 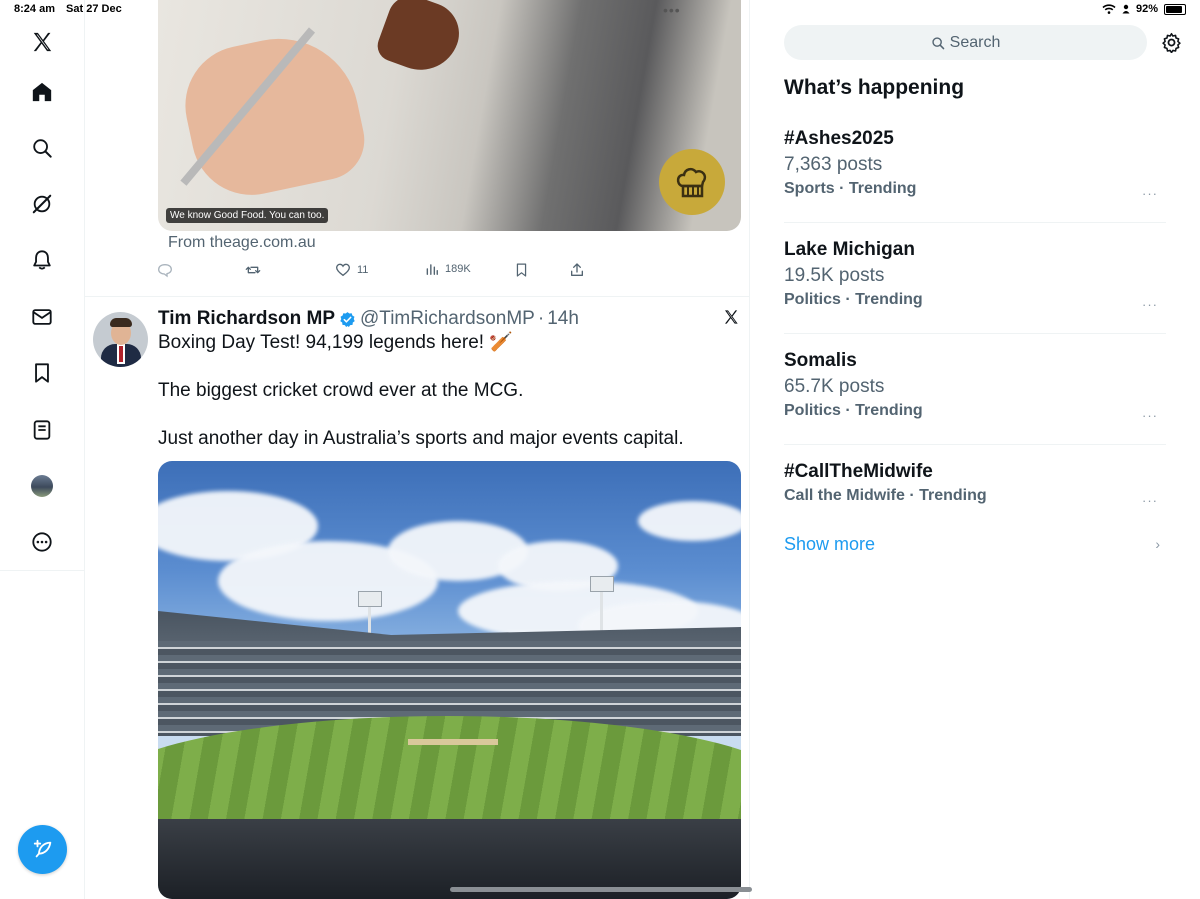 What do you see at coordinates (692, 182) in the screenshot?
I see `chef-hat-logo-icon` at bounding box center [692, 182].